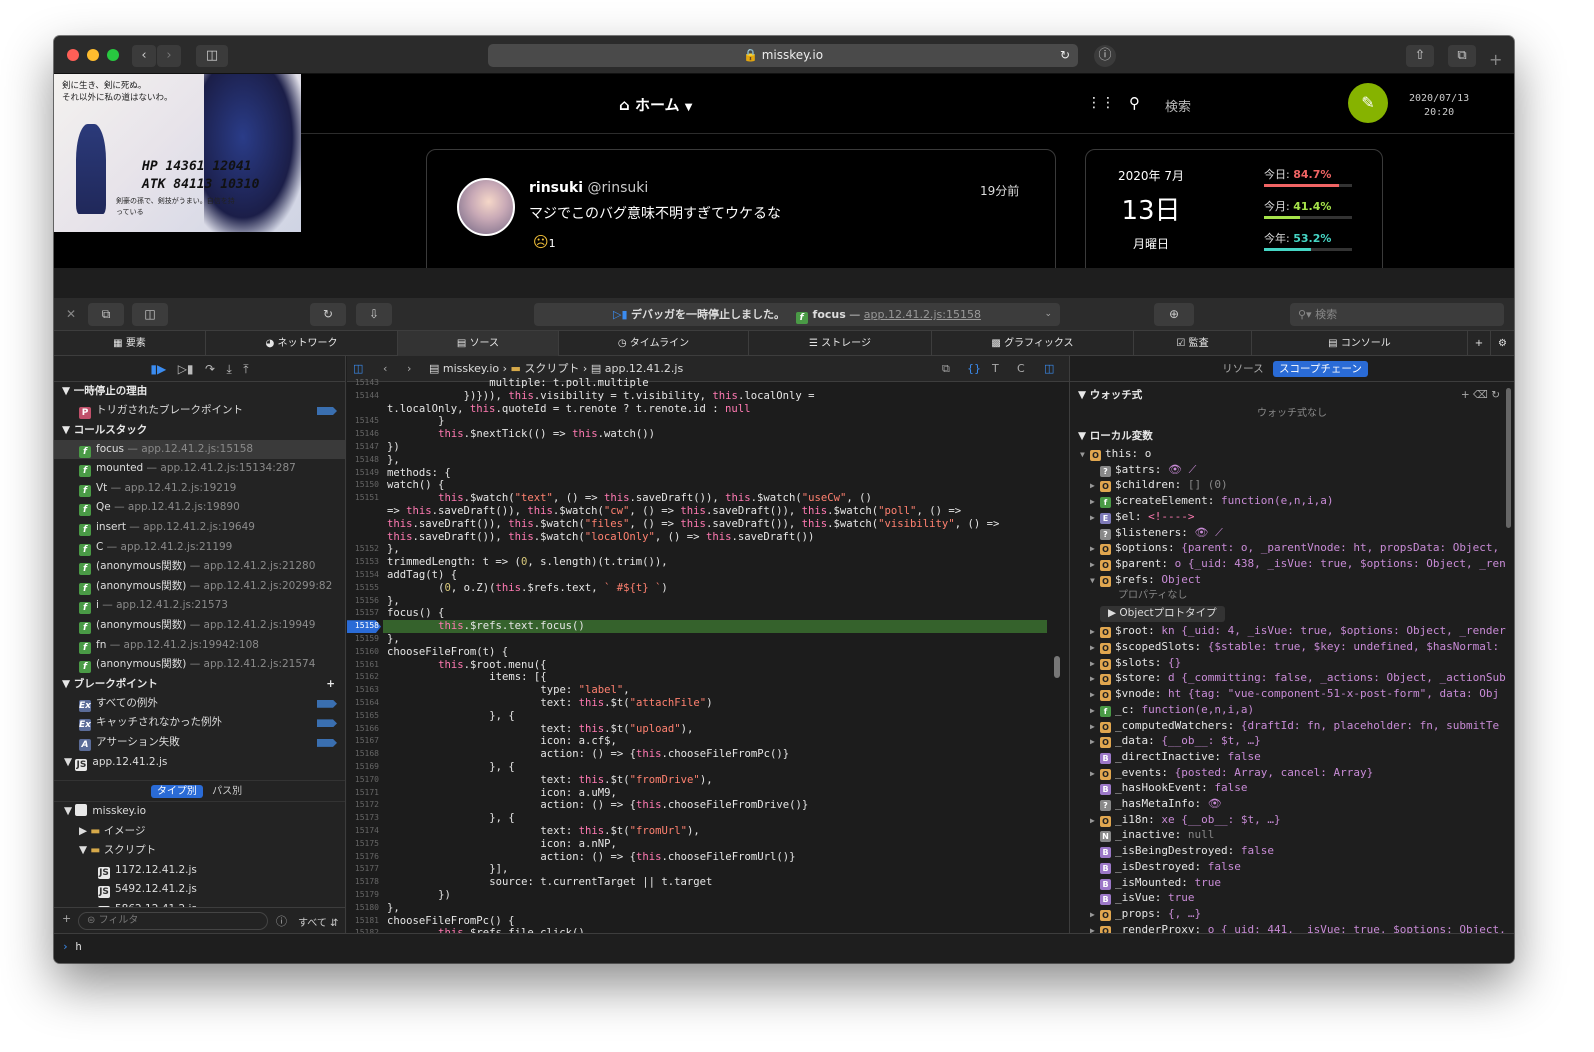 Image resolution: width=1594 pixels, height=1052 pixels. What do you see at coordinates (363, 626) in the screenshot?
I see `line-number: 15158` at bounding box center [363, 626].